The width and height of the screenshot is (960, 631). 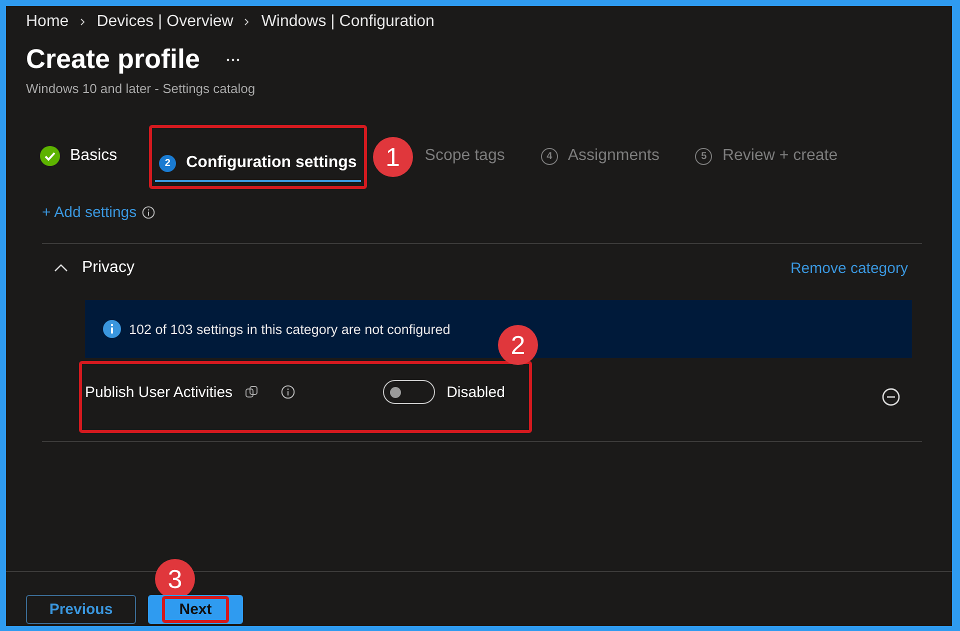 I want to click on copy-icon, so click(x=251, y=392).